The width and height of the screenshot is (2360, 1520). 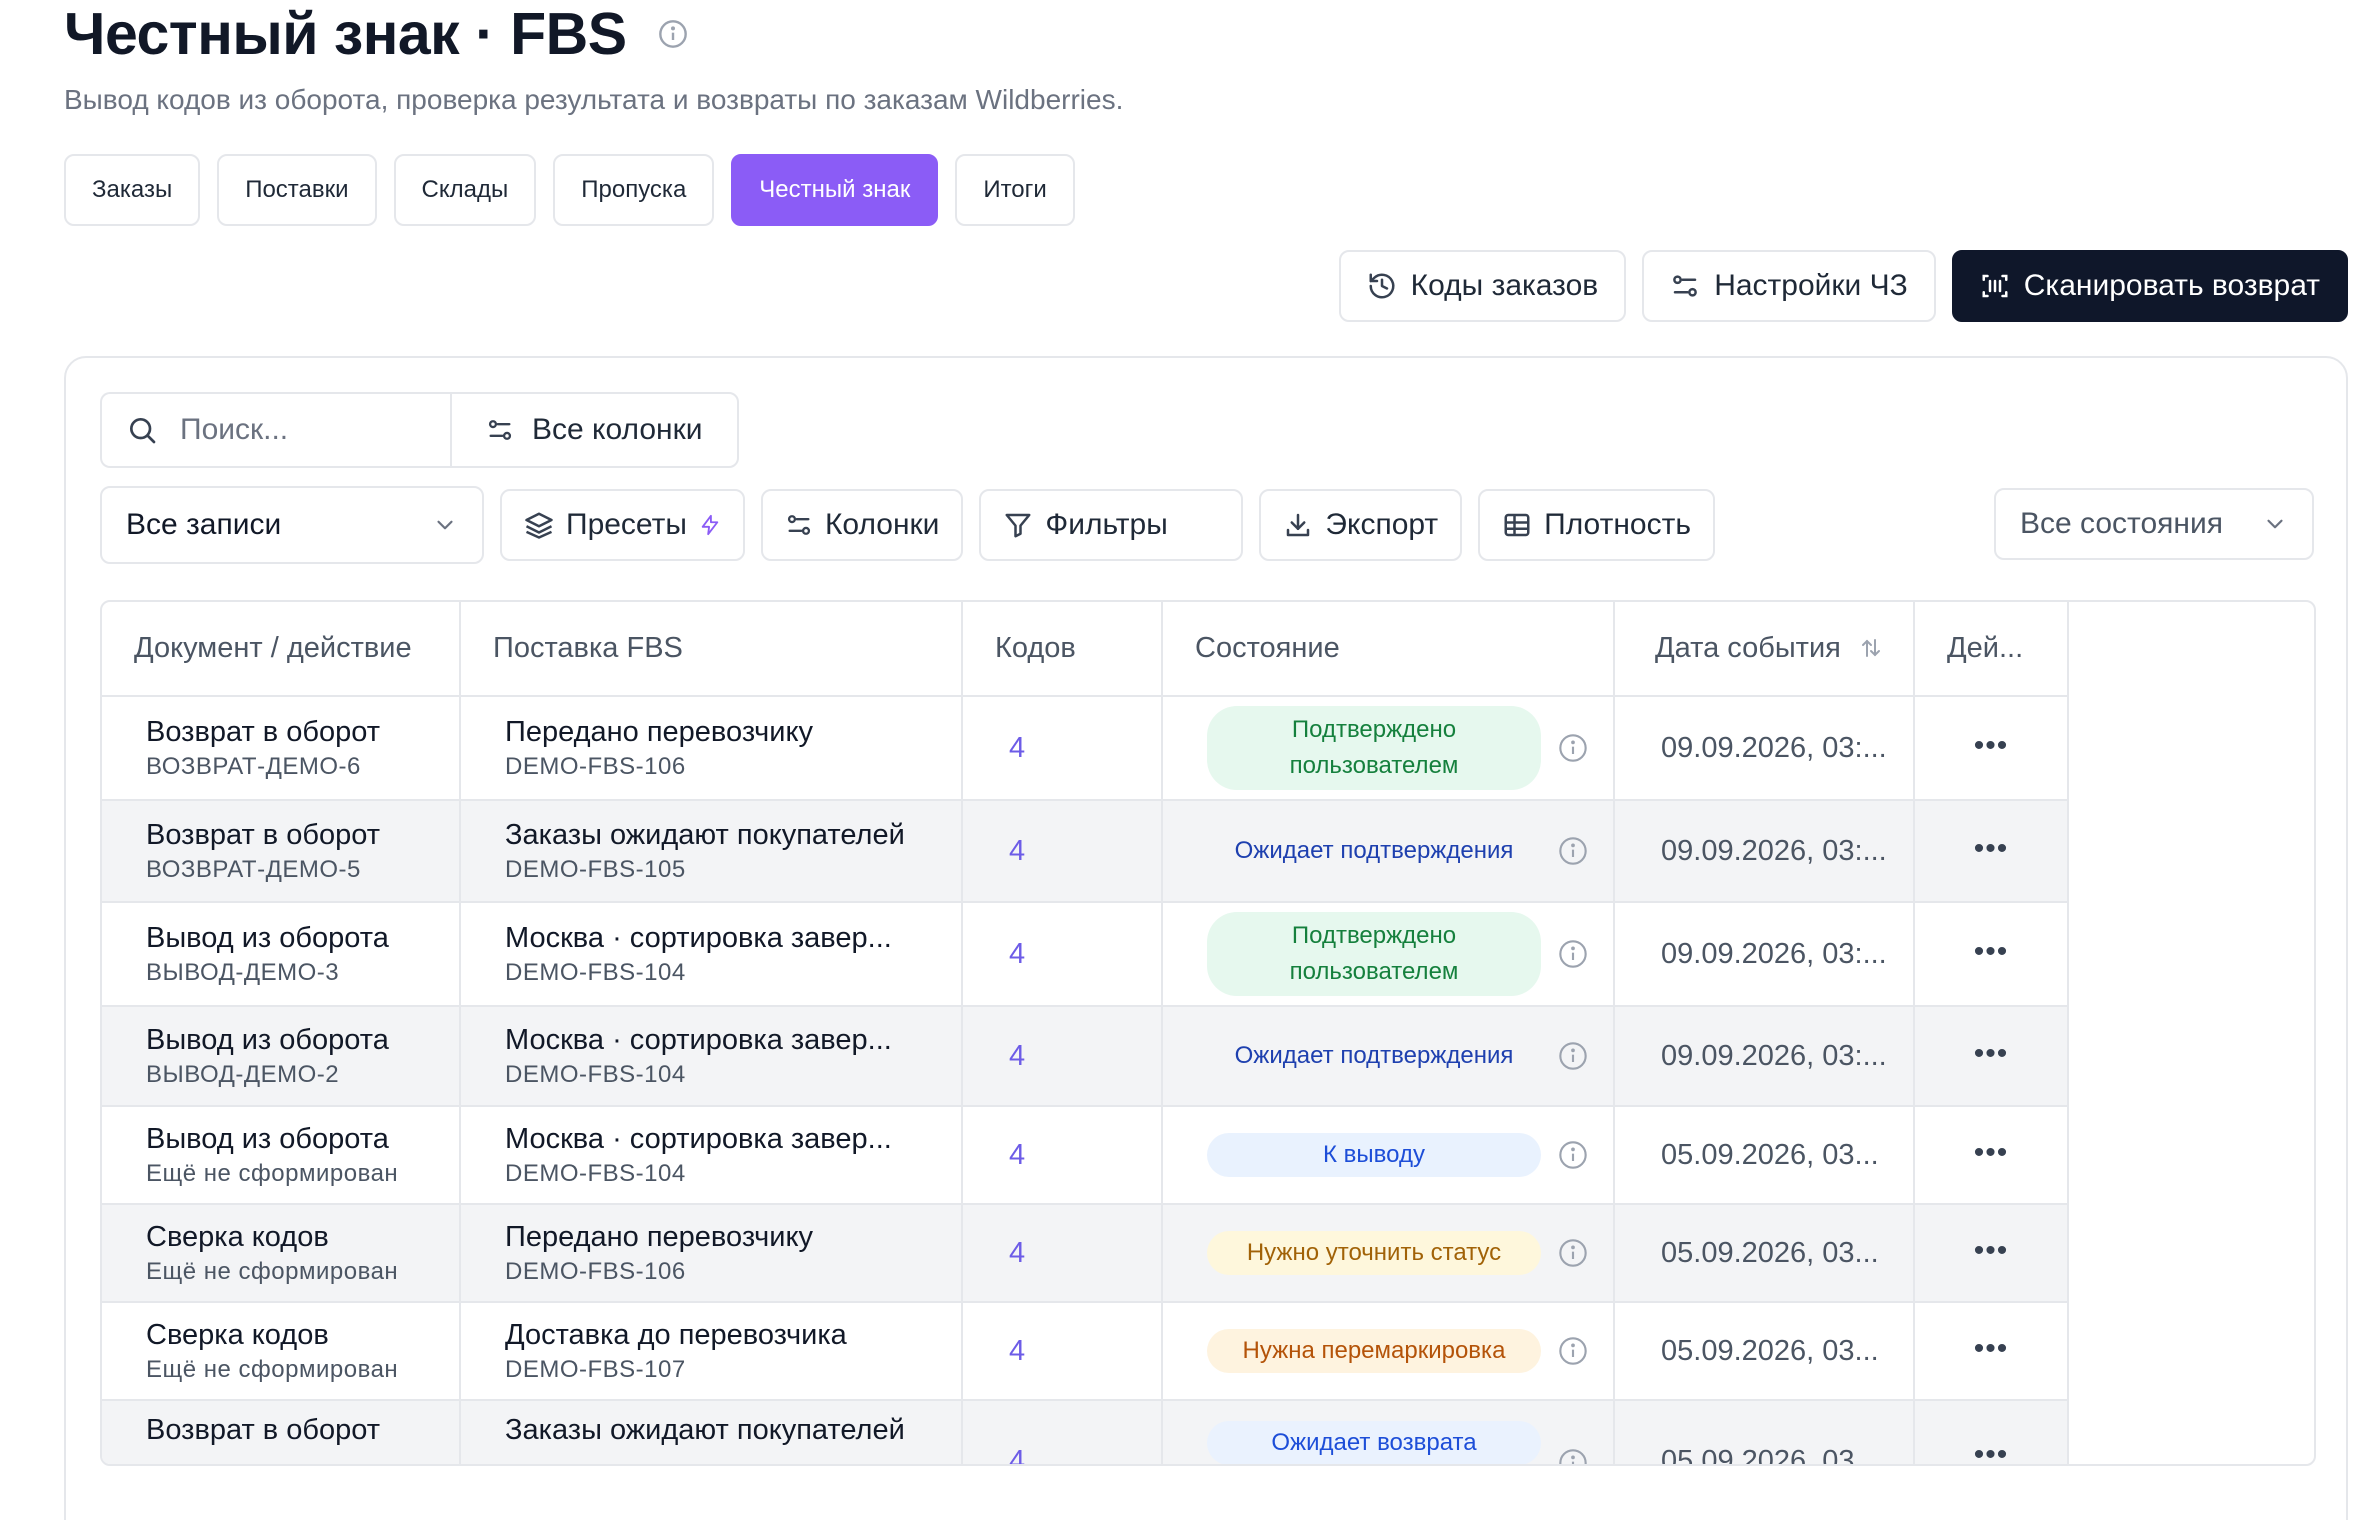 What do you see at coordinates (292, 525) in the screenshot?
I see `records-select: Все записи` at bounding box center [292, 525].